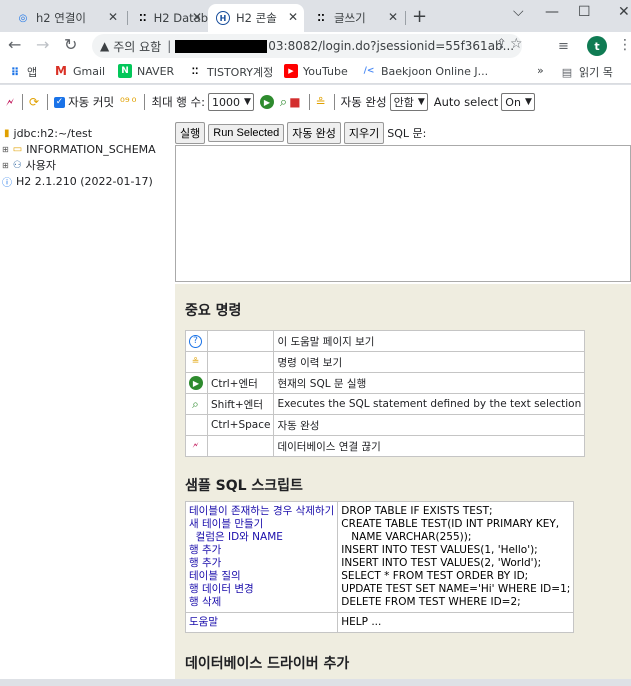  What do you see at coordinates (435, 576) in the screenshot?
I see `sample-code: SELECT * FROM TEST ORDER BY ID;` at bounding box center [435, 576].